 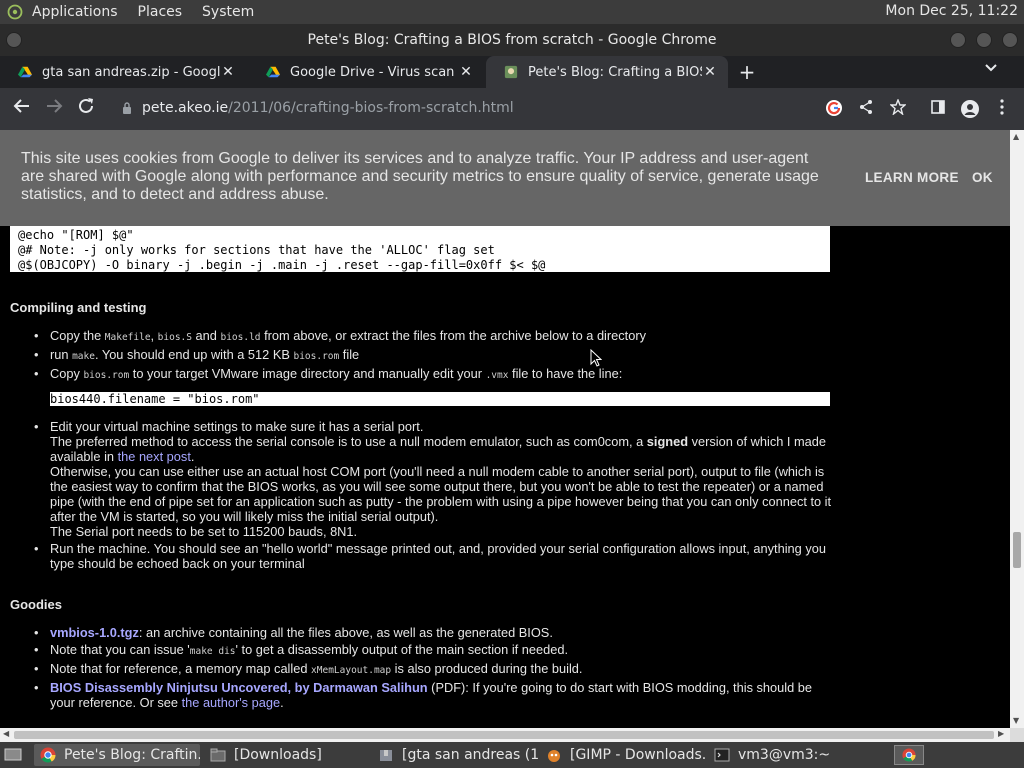 I want to click on applications-menu: Applications, so click(x=75, y=12).